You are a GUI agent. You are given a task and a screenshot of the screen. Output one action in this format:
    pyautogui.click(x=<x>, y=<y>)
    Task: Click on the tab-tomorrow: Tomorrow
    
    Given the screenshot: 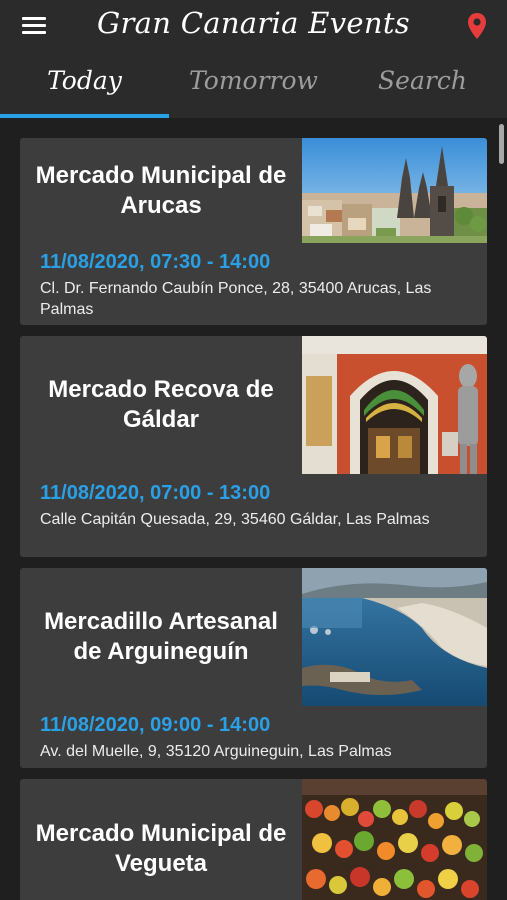 What is the action you would take?
    pyautogui.click(x=253, y=88)
    